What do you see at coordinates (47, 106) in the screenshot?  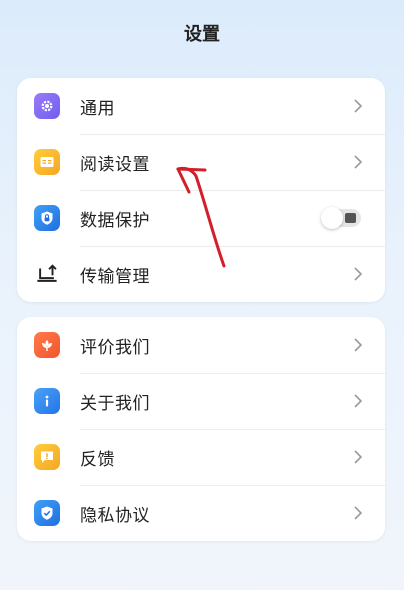 I see `gear-icon` at bounding box center [47, 106].